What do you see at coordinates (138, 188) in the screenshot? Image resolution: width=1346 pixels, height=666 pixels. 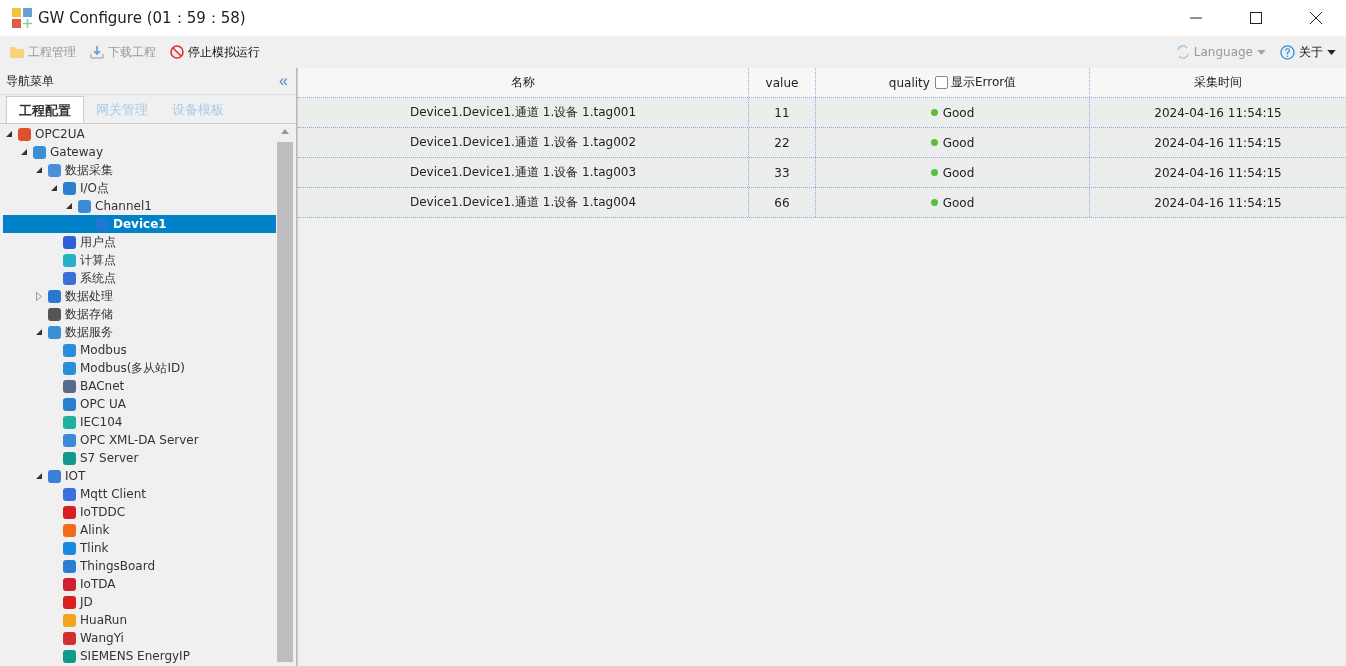 I see `tree-item: I/O点` at bounding box center [138, 188].